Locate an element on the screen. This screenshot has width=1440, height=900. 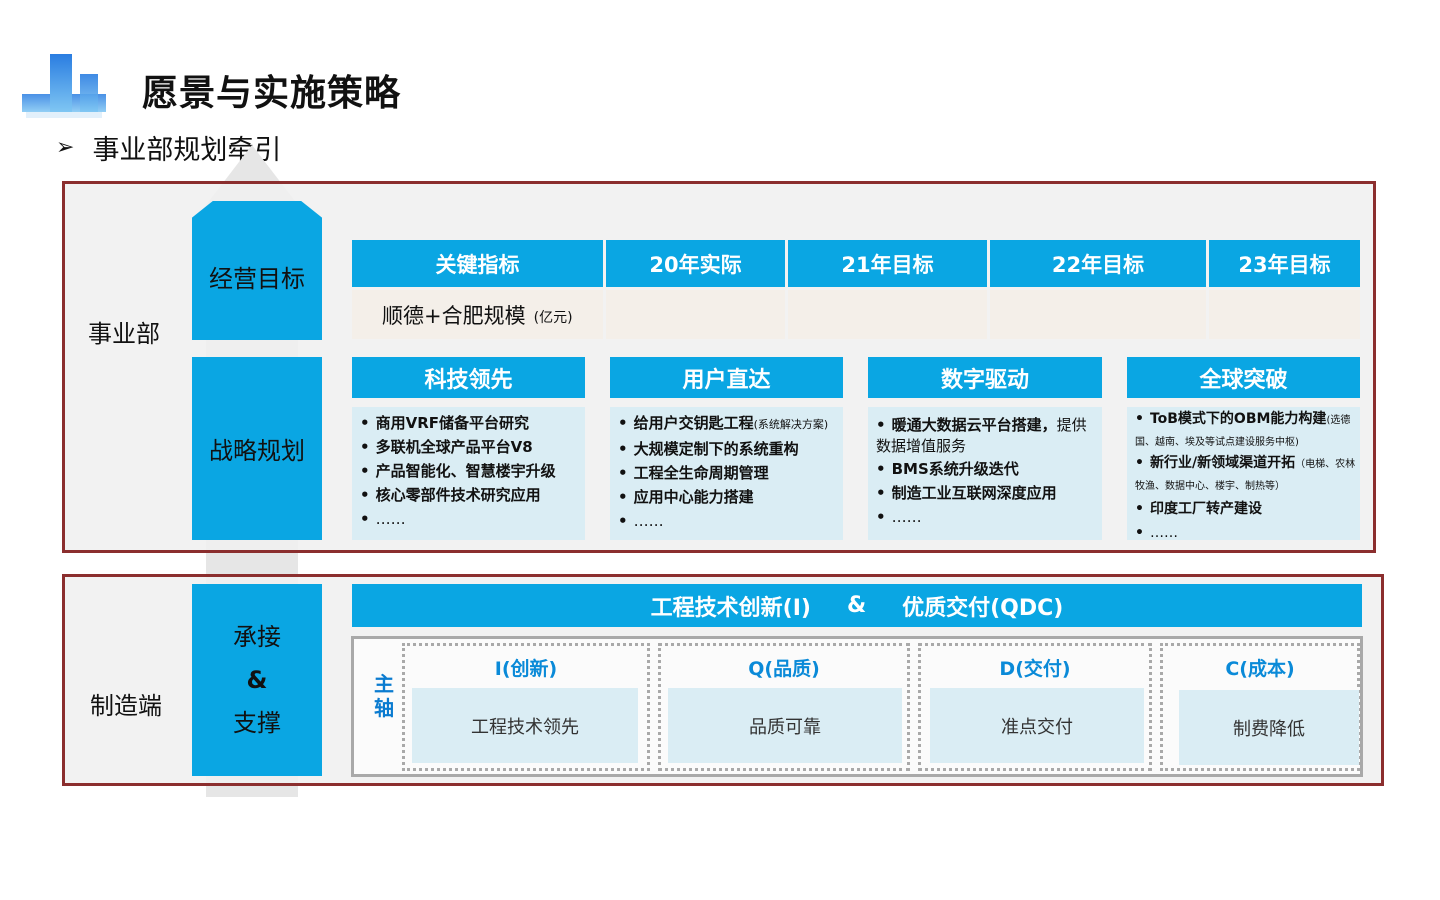
list-item: • 工程全生命周期管理 is located at coordinates (693, 473).